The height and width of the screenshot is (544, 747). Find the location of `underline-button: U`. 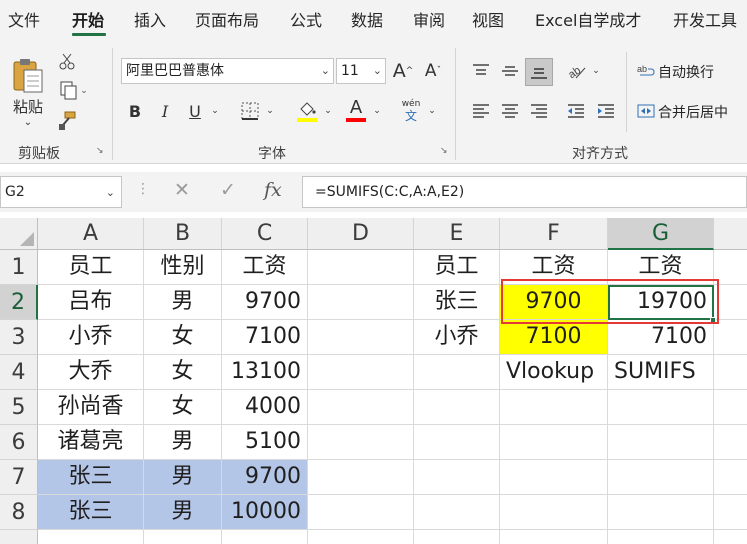

underline-button: U is located at coordinates (195, 111).